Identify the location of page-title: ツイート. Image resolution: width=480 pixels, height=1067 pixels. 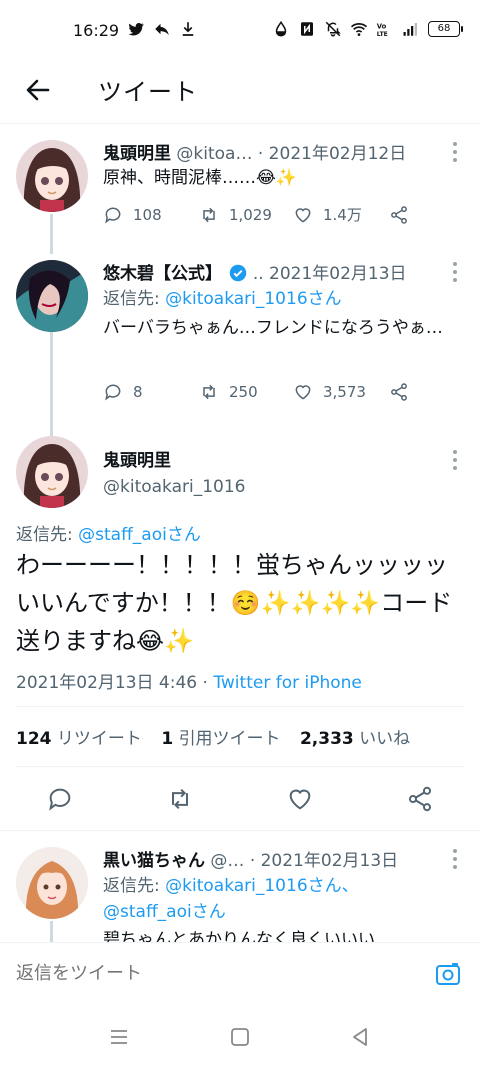
(148, 92).